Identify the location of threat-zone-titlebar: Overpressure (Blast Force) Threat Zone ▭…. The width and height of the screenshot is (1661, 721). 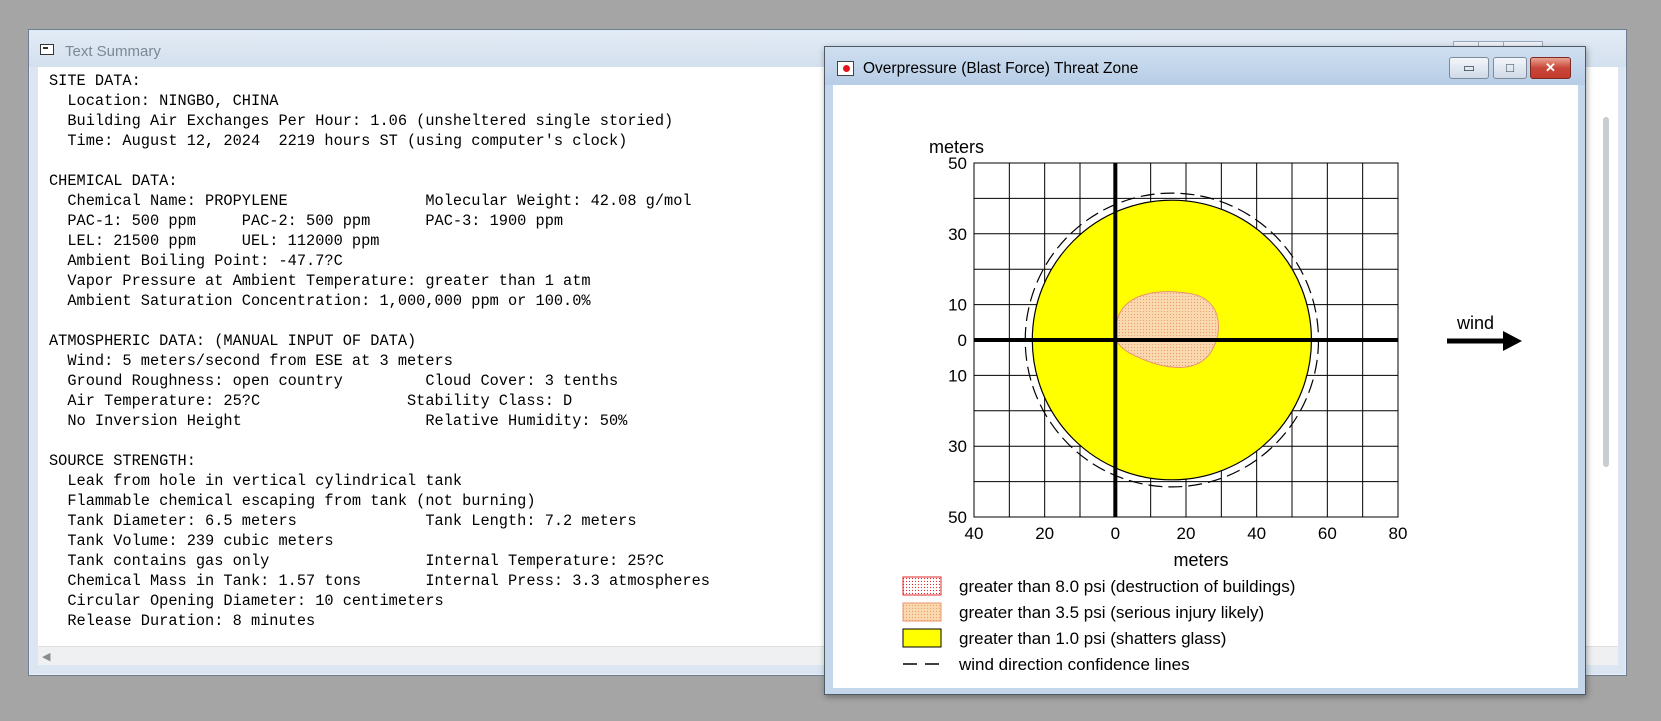
(1205, 66).